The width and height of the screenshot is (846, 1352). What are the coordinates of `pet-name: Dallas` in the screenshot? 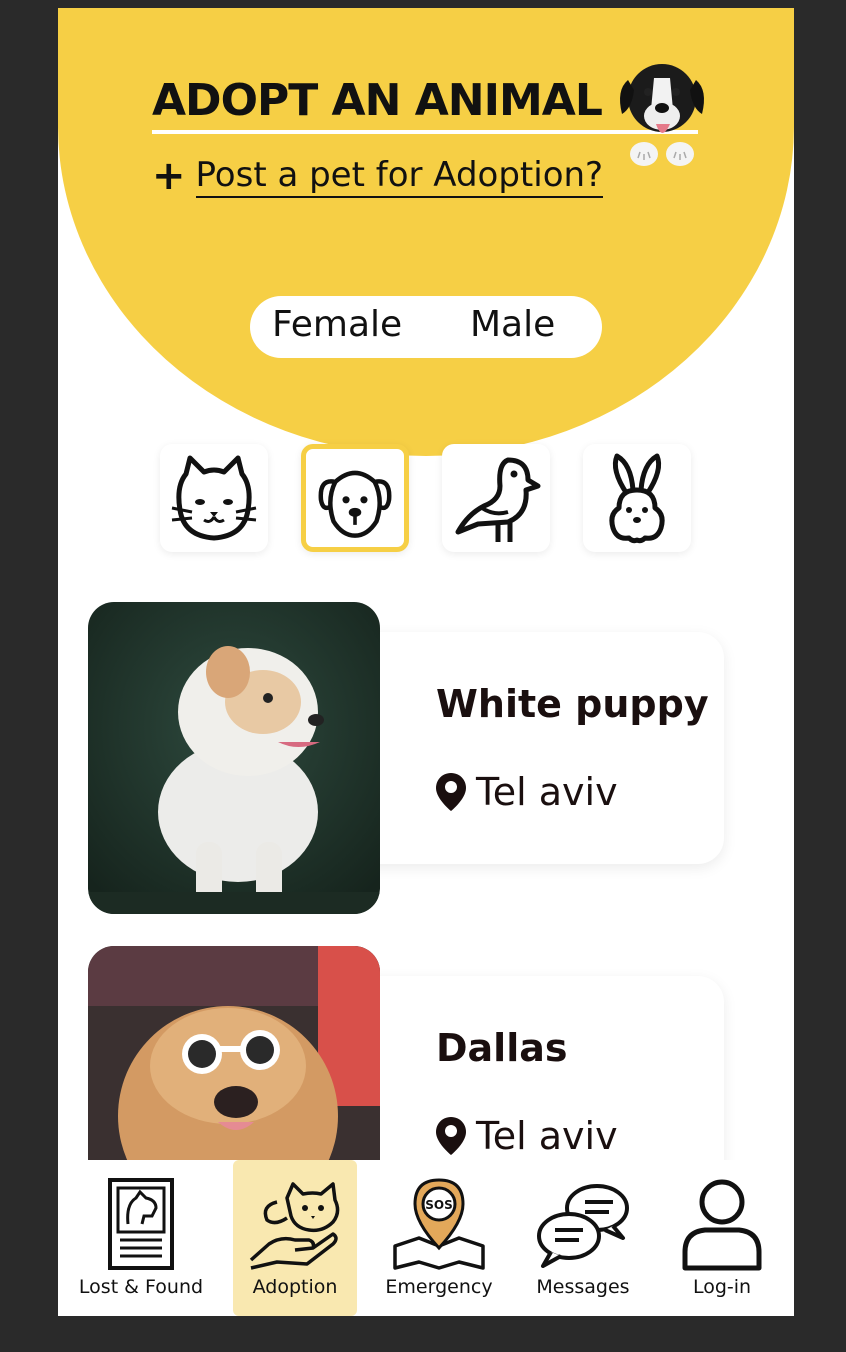 It's located at (502, 1048).